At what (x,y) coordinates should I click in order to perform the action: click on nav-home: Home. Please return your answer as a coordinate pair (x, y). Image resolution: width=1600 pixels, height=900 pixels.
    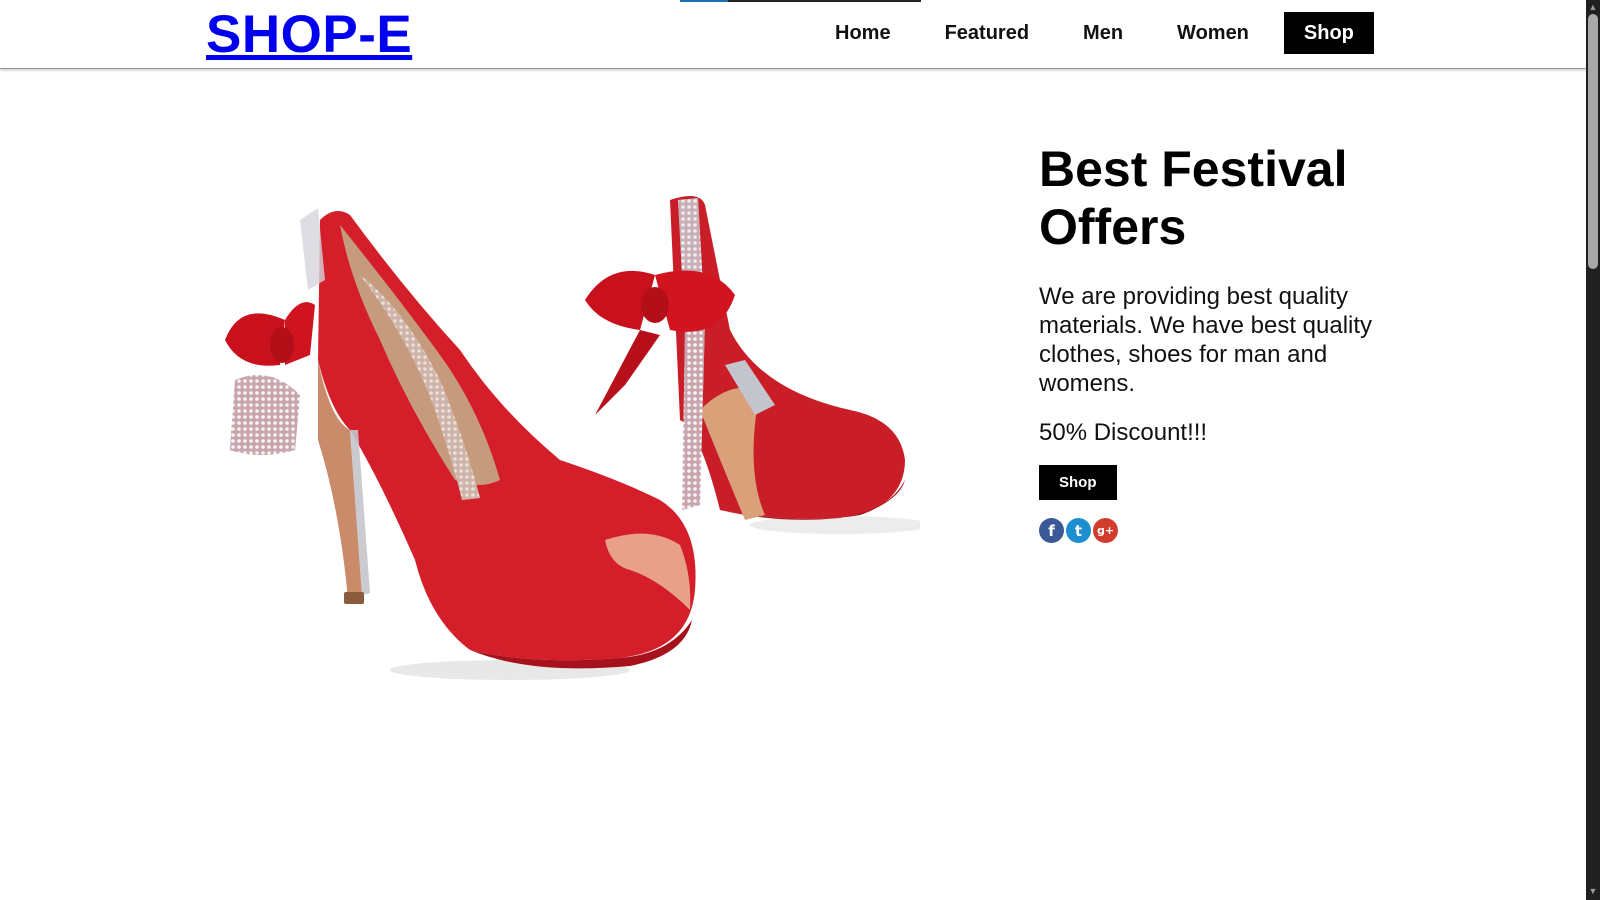
    Looking at the image, I should click on (863, 33).